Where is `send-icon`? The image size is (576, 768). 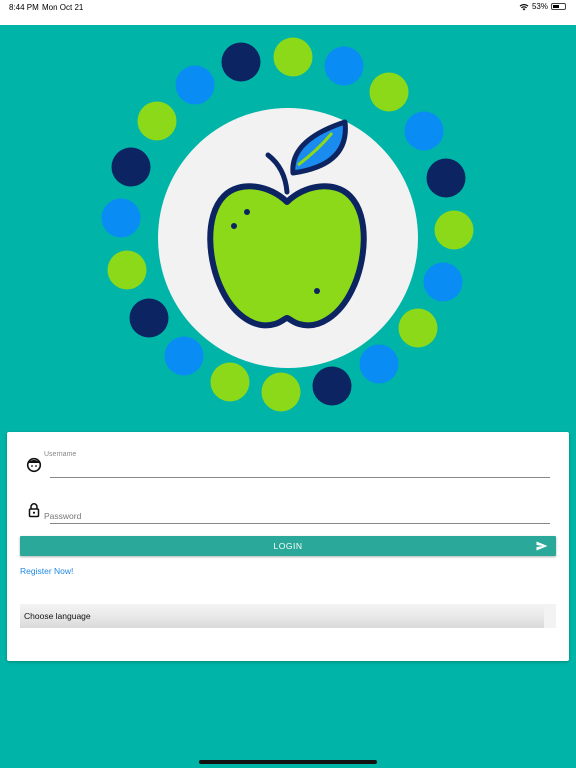
send-icon is located at coordinates (542, 546).